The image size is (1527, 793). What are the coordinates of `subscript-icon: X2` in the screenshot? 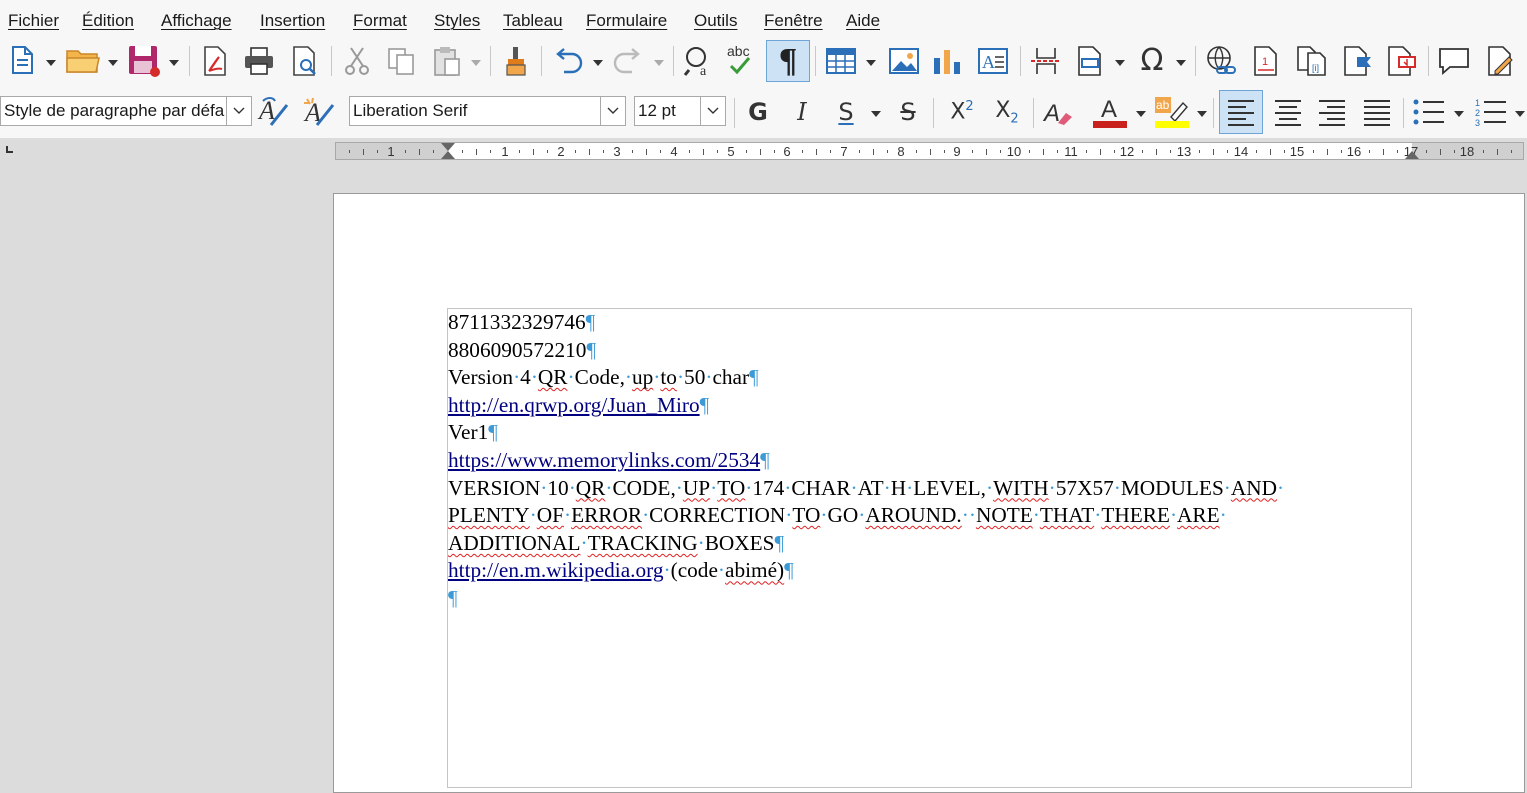 It's located at (1007, 112).